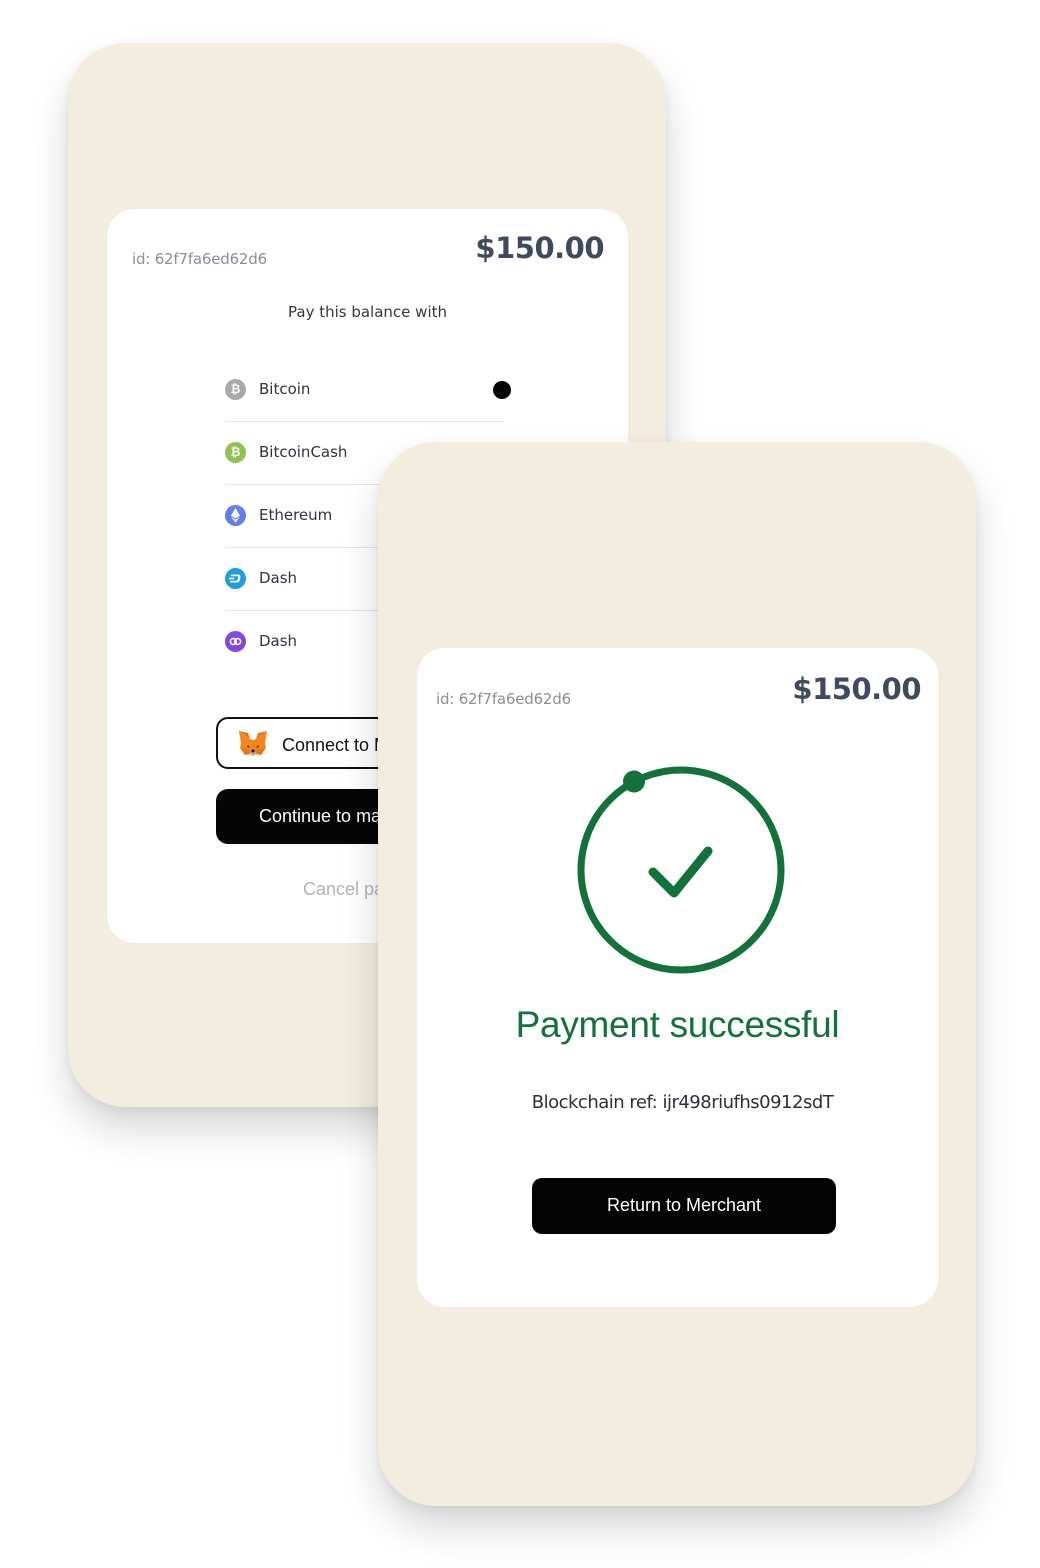  I want to click on currency-option-bitcoin: ₿ Bitcoin, so click(368, 390).